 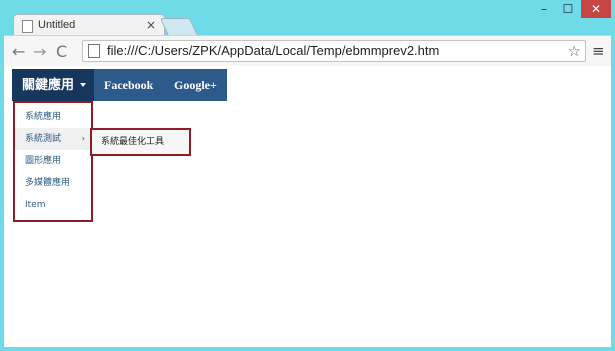 What do you see at coordinates (57, 25) in the screenshot?
I see `tab-title: Untitled` at bounding box center [57, 25].